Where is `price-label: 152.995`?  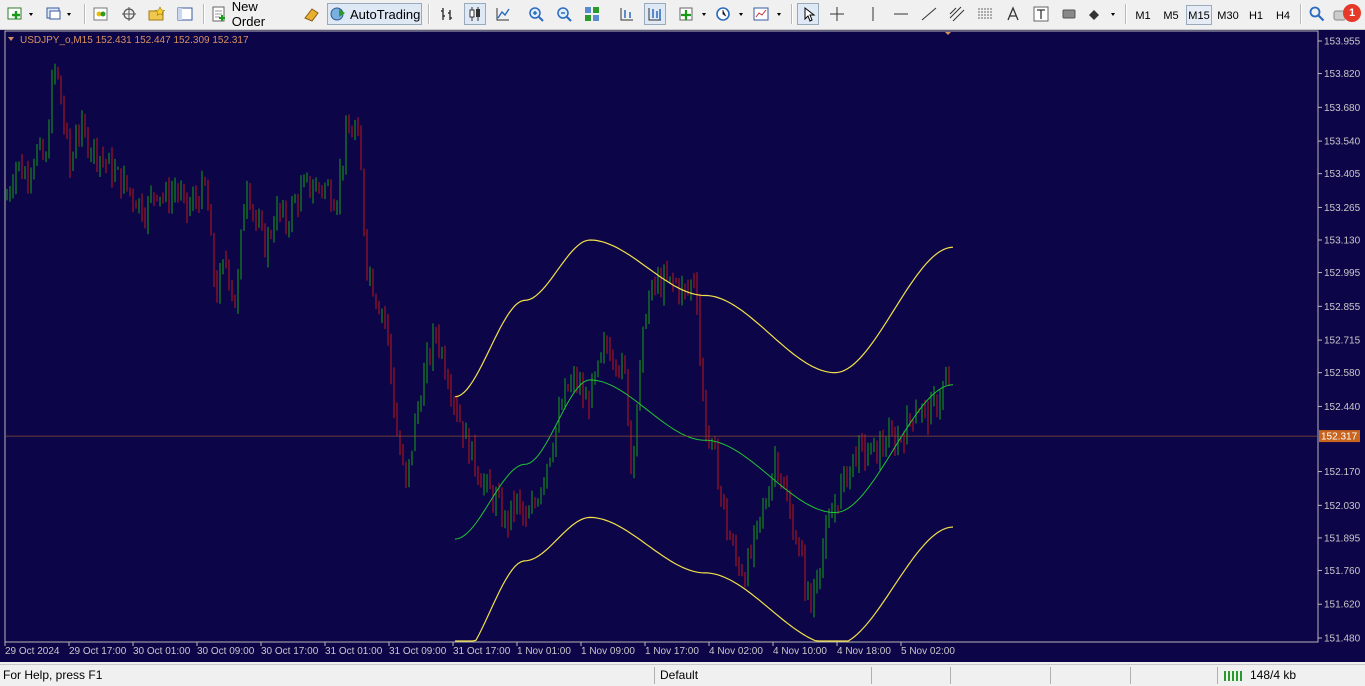 price-label: 152.995 is located at coordinates (1342, 273).